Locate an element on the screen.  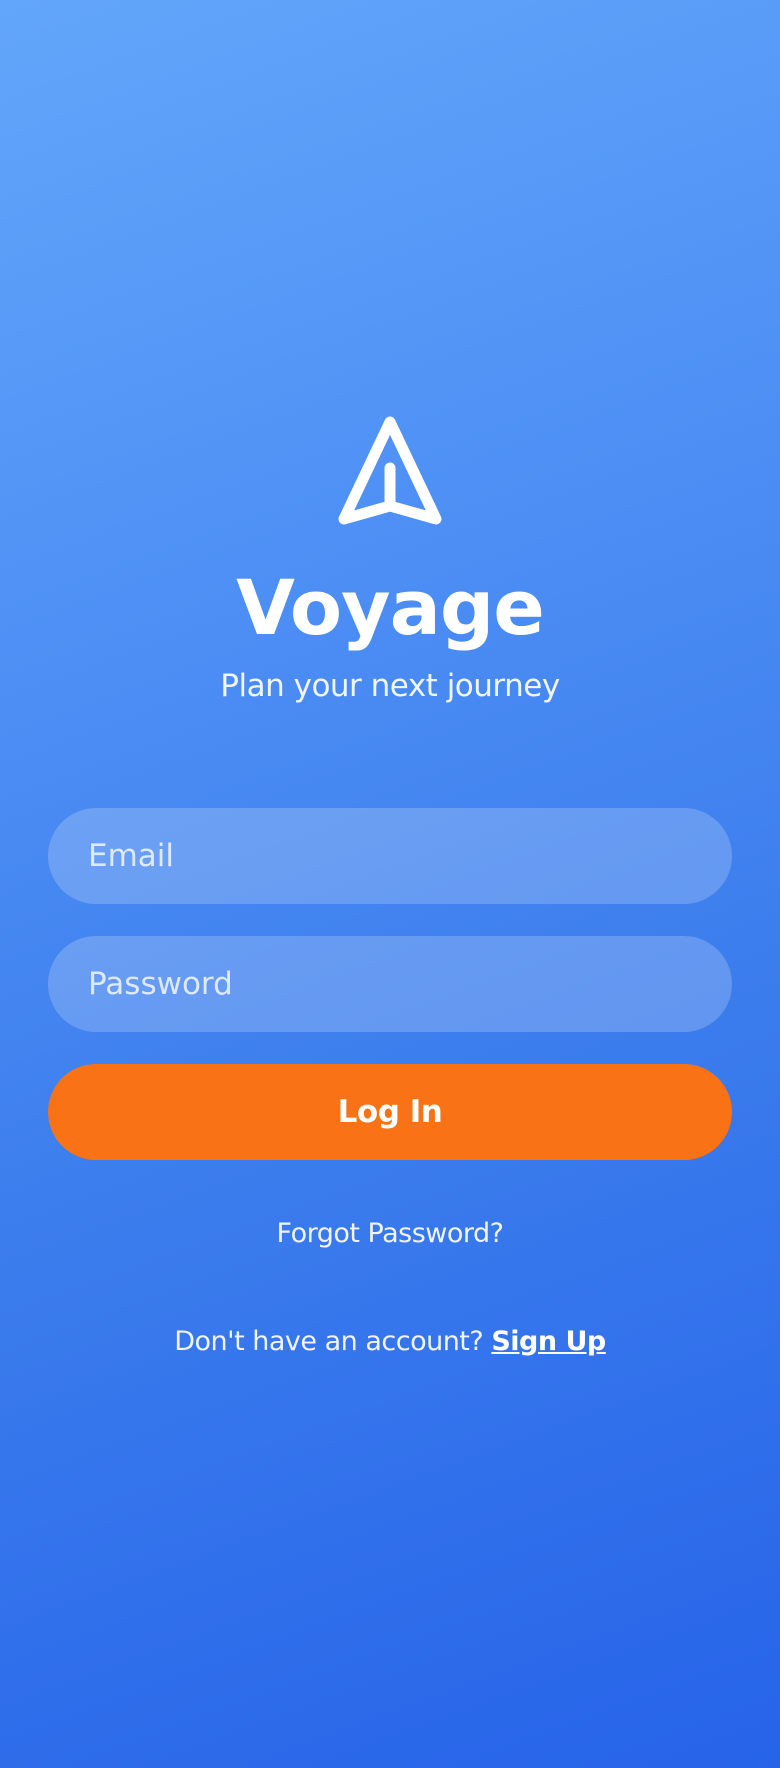
app-title: Voyage is located at coordinates (390, 607).